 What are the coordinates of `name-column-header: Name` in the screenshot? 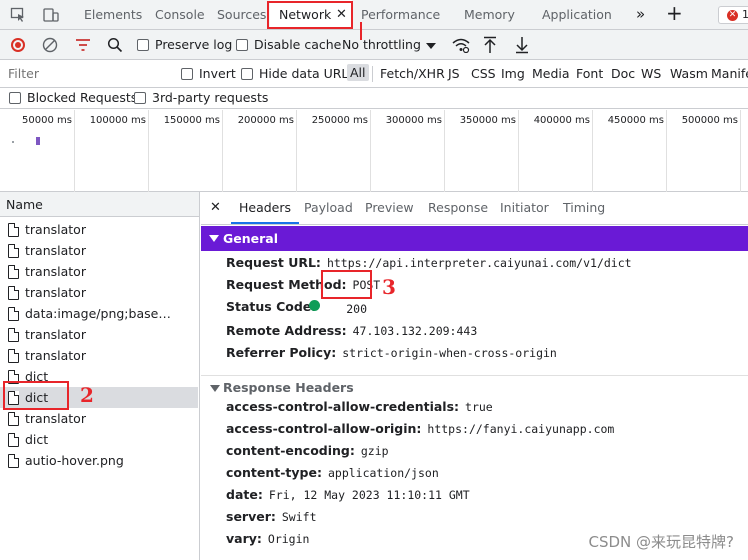 It's located at (99, 204).